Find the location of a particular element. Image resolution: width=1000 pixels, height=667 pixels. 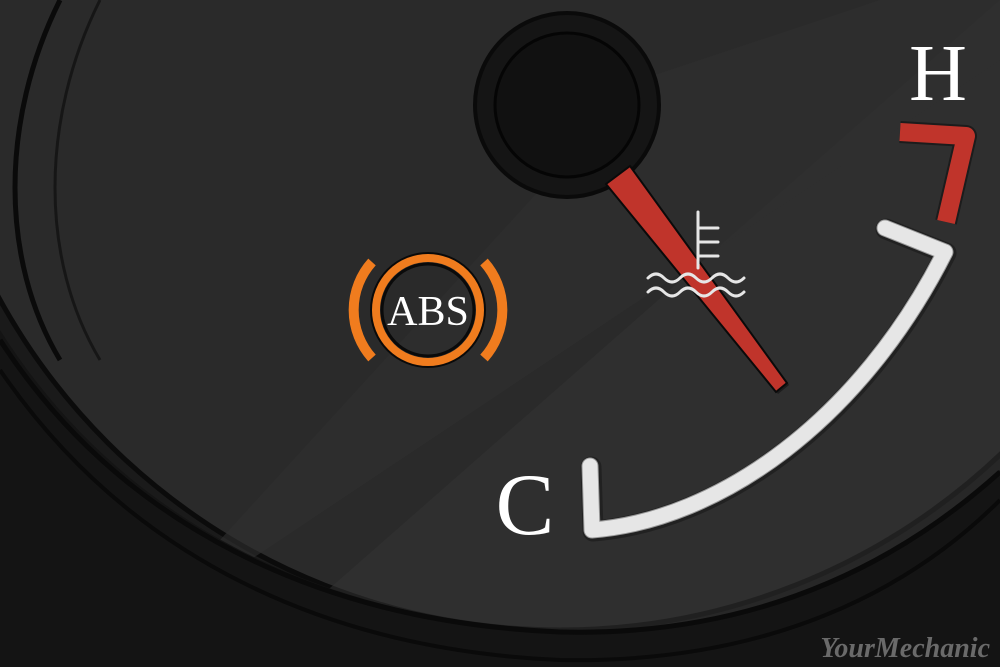

watermark-logo: YourMechanic is located at coordinates (905, 648).